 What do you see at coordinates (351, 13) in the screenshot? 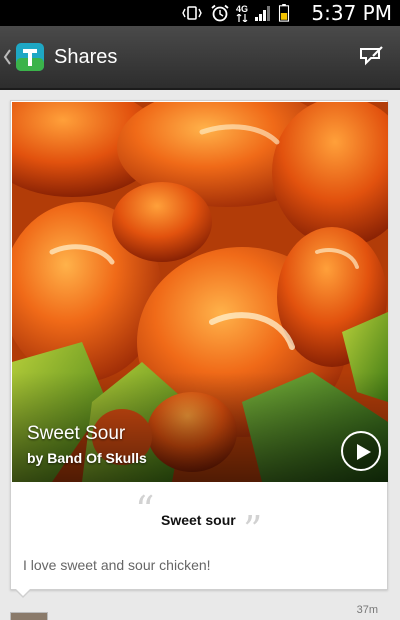
I see `status-time: 5:37 PM` at bounding box center [351, 13].